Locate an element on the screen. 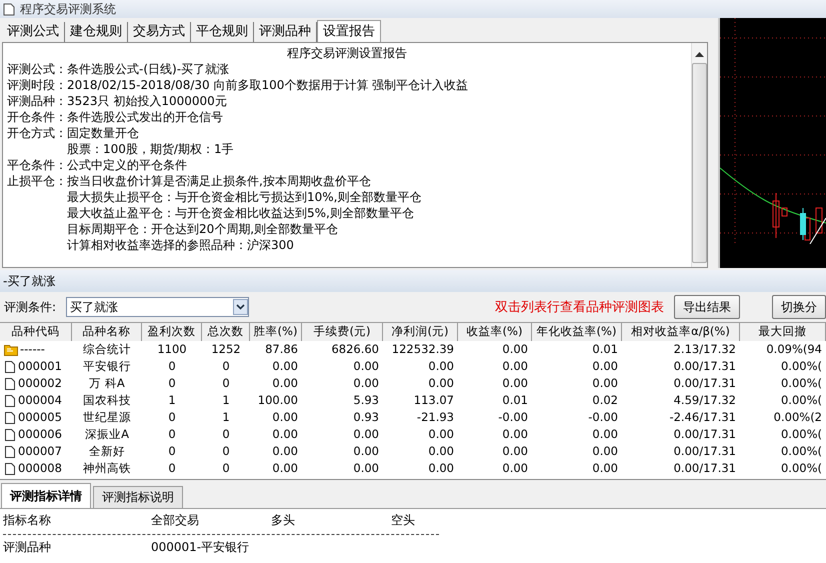 This screenshot has height=563, width=826. table-cell-text: 6826.60 is located at coordinates (355, 349).